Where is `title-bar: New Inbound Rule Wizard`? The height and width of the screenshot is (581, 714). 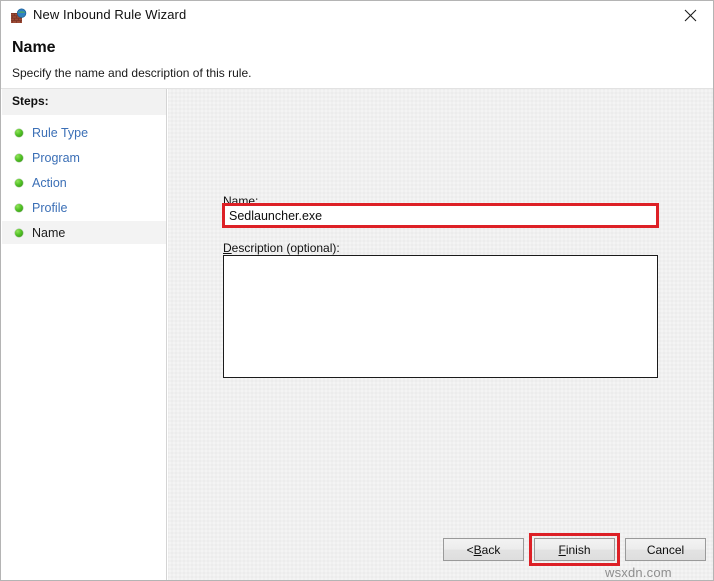
title-bar: New Inbound Rule Wizard is located at coordinates (357, 16).